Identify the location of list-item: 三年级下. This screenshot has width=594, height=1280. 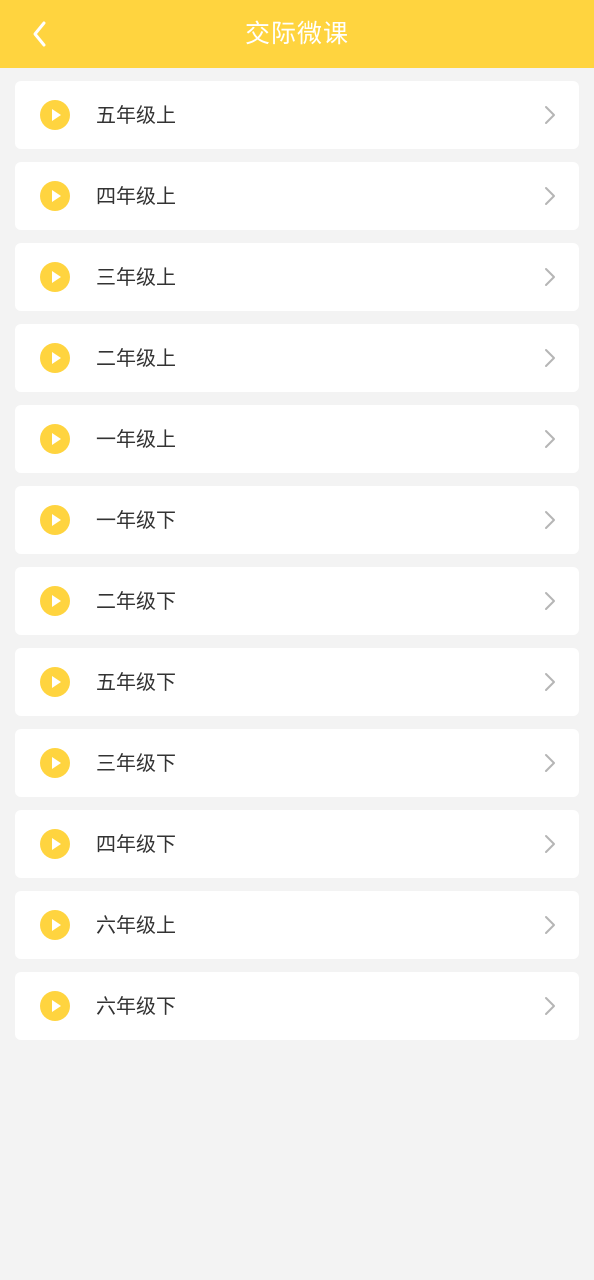
(297, 763).